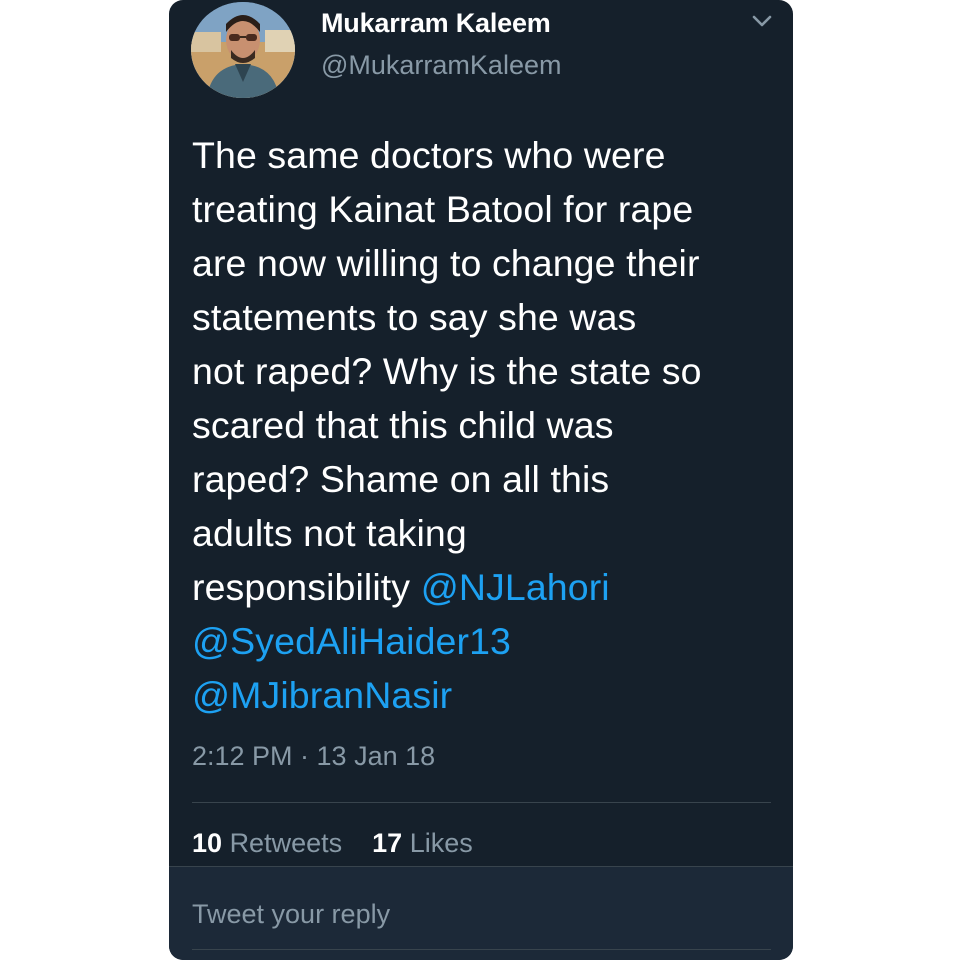  Describe the element at coordinates (403, 425) in the screenshot. I see `tweet-text-line: scared that this child was` at that location.